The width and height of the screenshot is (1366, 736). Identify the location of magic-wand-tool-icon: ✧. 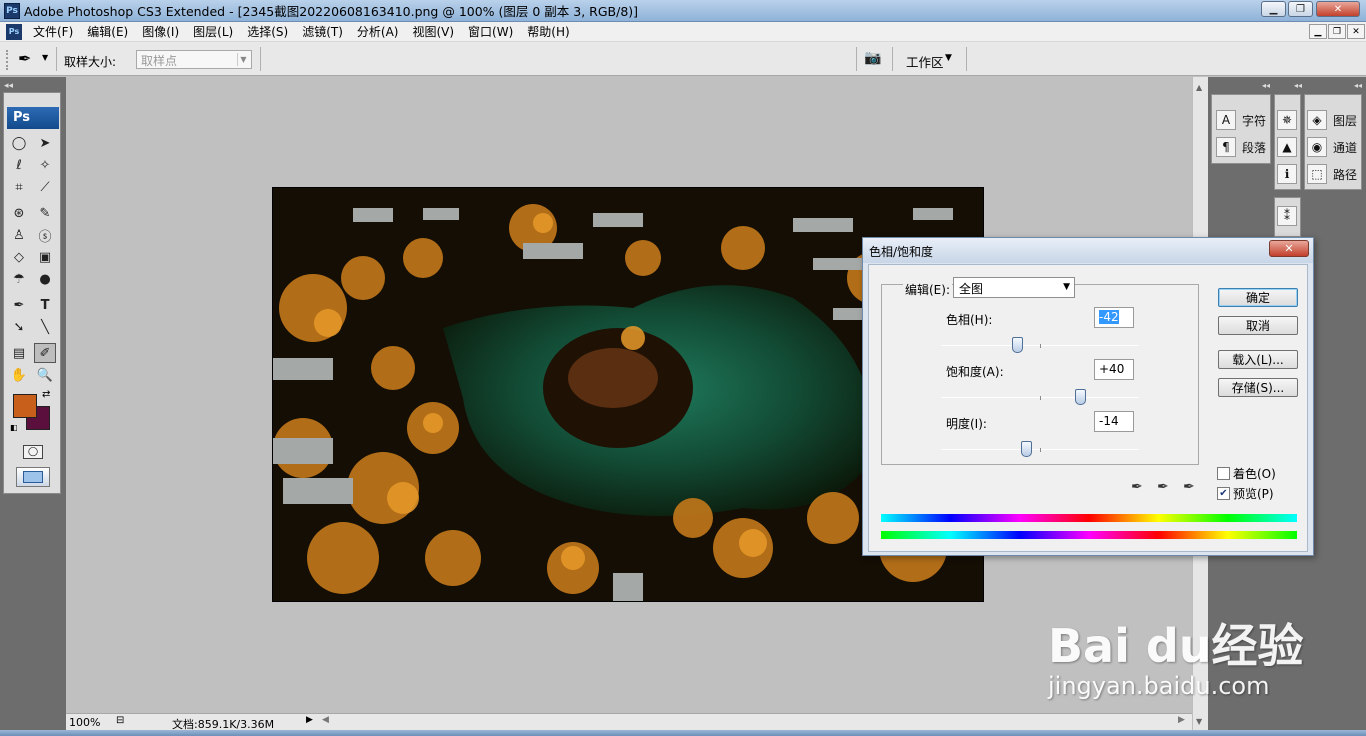
(45, 165).